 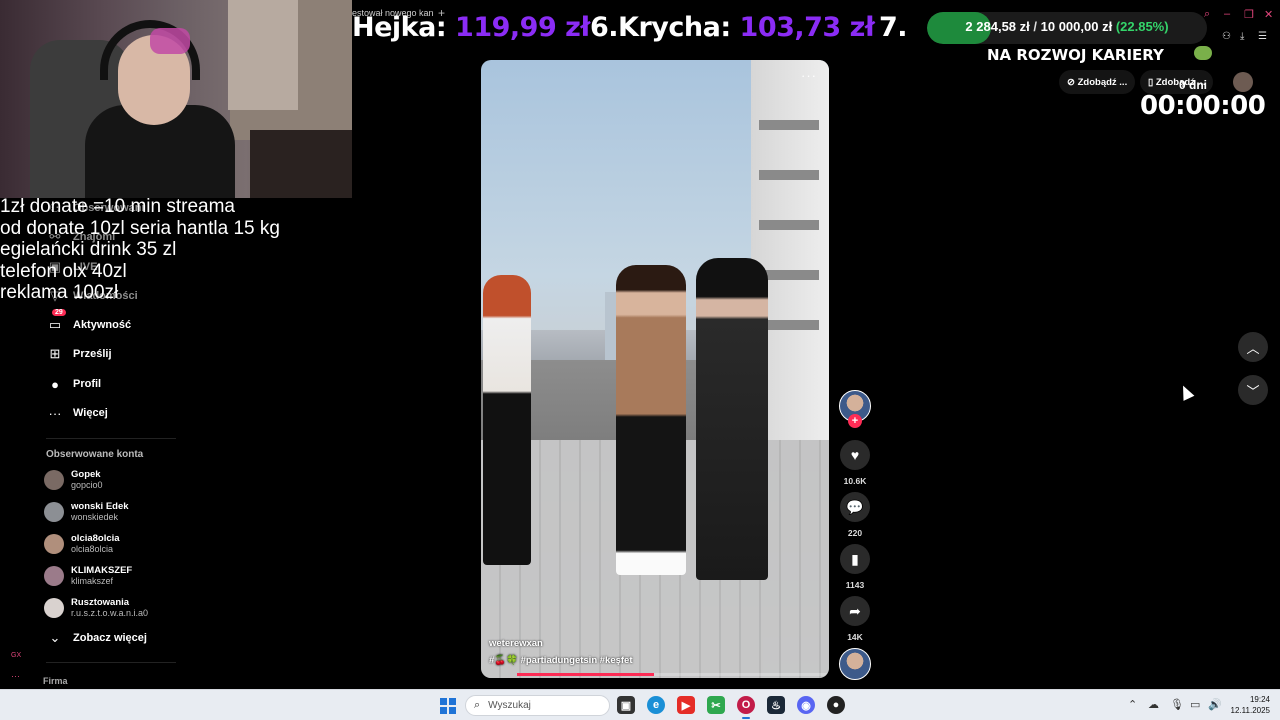 I want to click on followed-account: Rusztowania r.u.s.z.t.o.w.a.n.i.a0, so click(x=96, y=608).